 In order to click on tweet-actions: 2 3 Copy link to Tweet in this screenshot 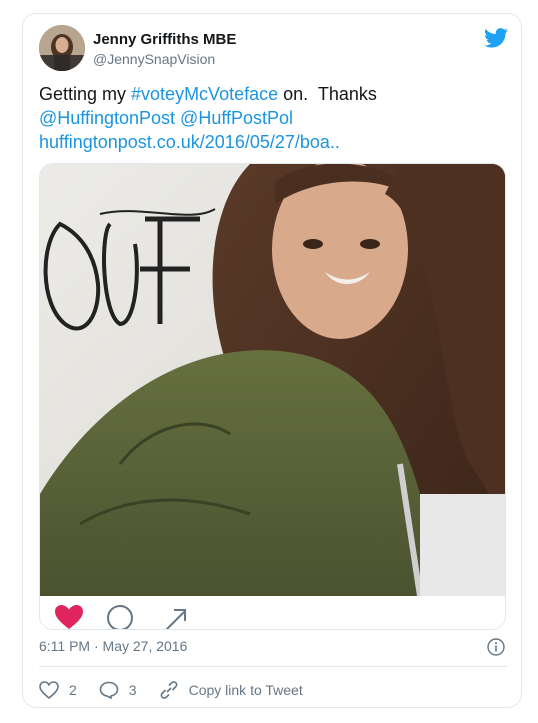, I will do `click(182, 690)`.